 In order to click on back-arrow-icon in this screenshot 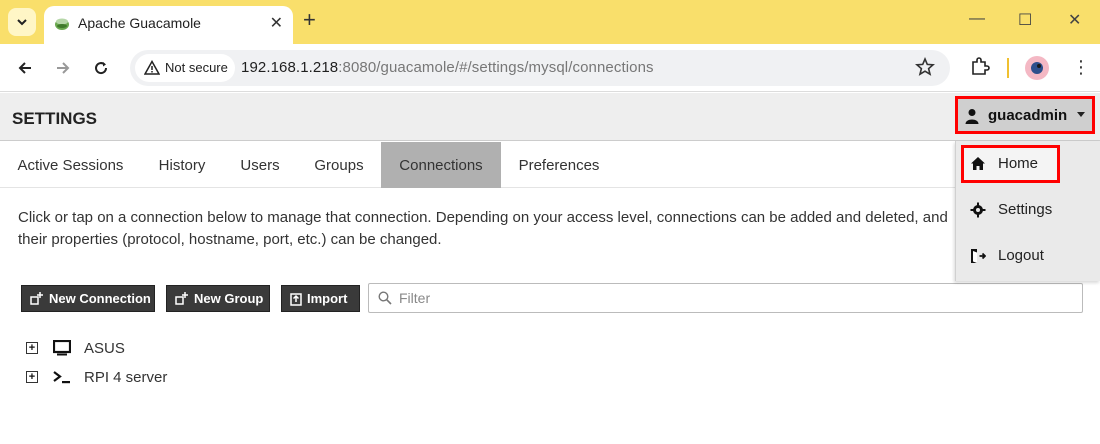, I will do `click(24, 68)`.